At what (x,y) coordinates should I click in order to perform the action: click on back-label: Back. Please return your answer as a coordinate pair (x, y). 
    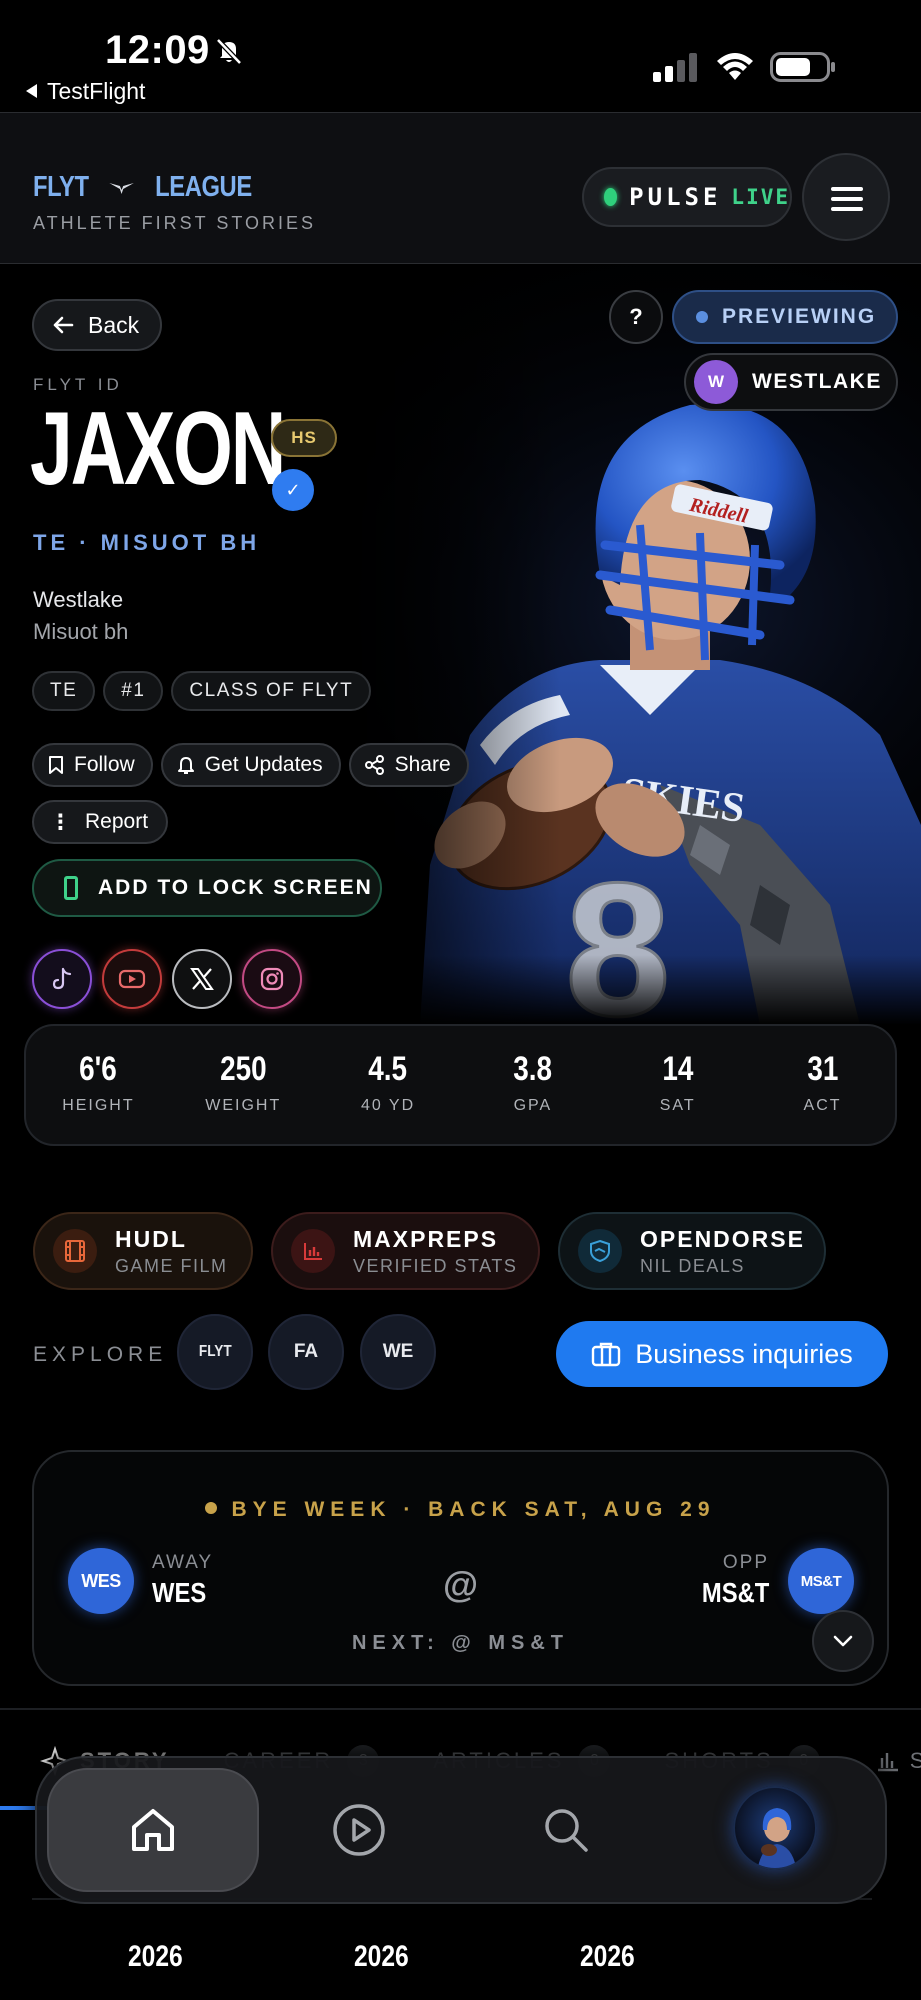
    Looking at the image, I should click on (114, 324).